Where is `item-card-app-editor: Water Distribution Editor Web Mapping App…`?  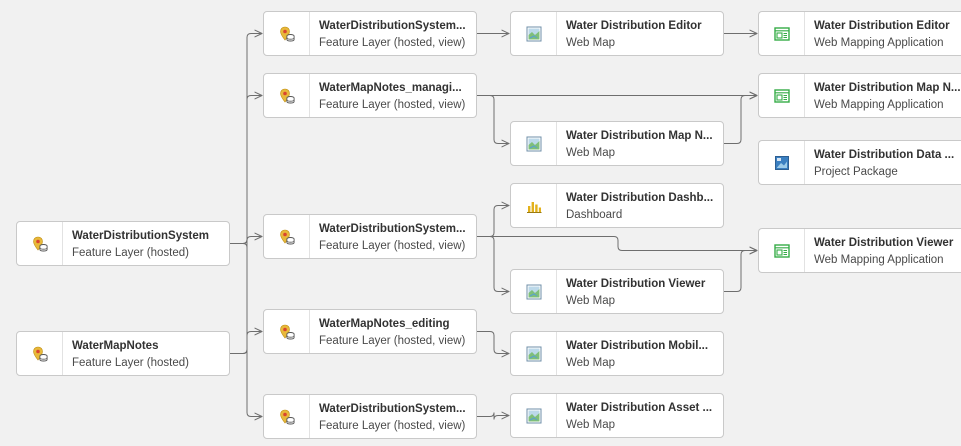 item-card-app-editor: Water Distribution Editor Web Mapping App… is located at coordinates (859, 33).